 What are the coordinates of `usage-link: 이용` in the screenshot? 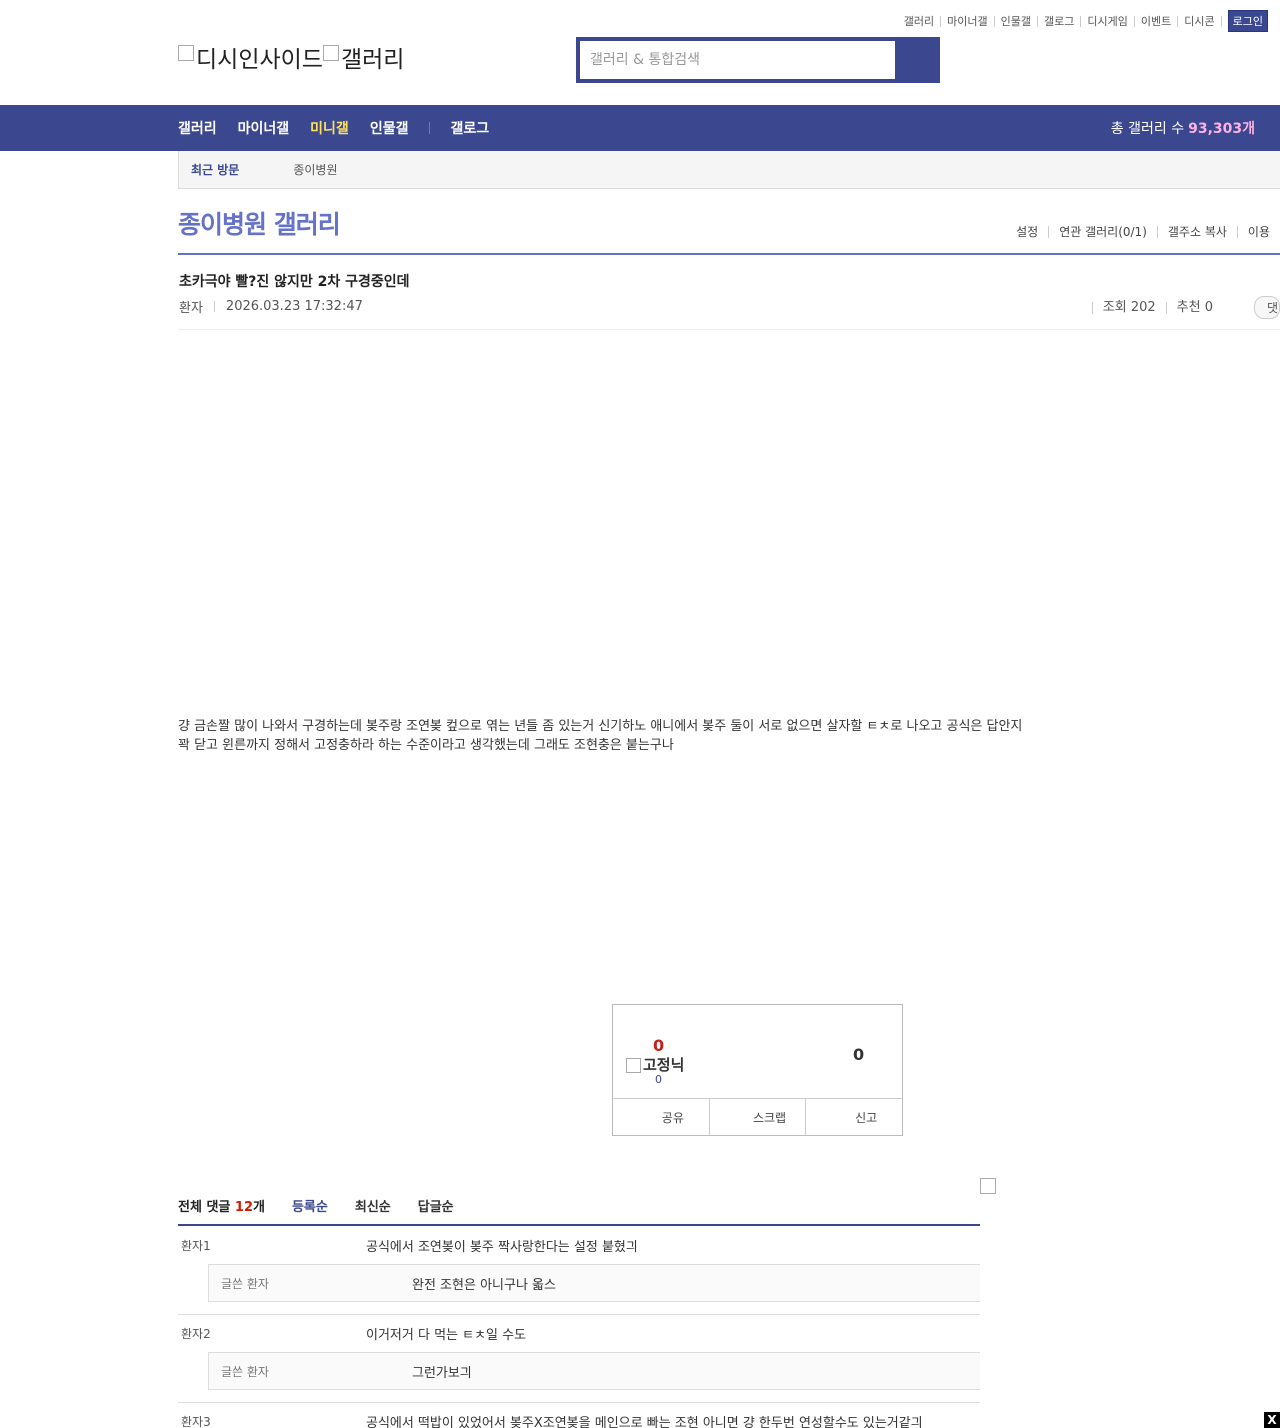 It's located at (1258, 232).